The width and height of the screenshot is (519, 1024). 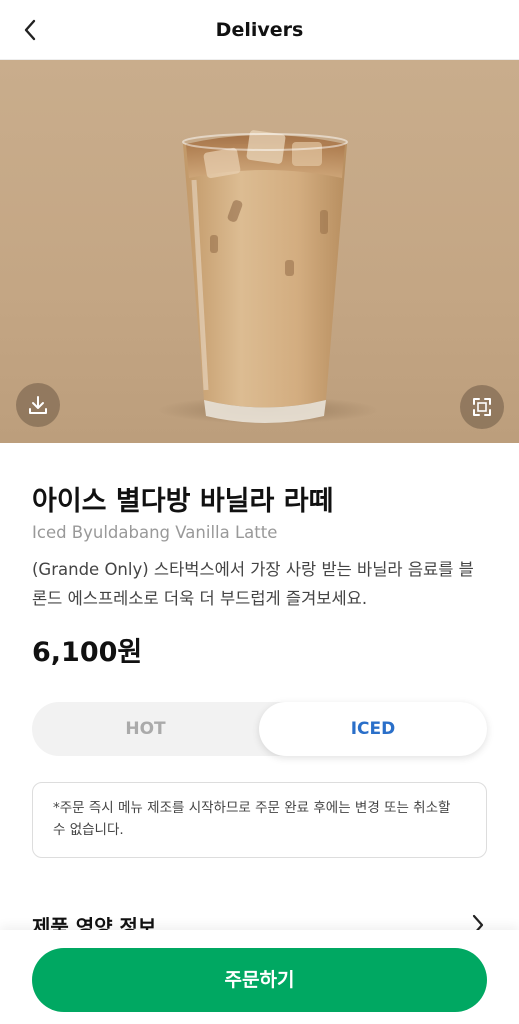 I want to click on chevron-left-icon, so click(x=30, y=30).